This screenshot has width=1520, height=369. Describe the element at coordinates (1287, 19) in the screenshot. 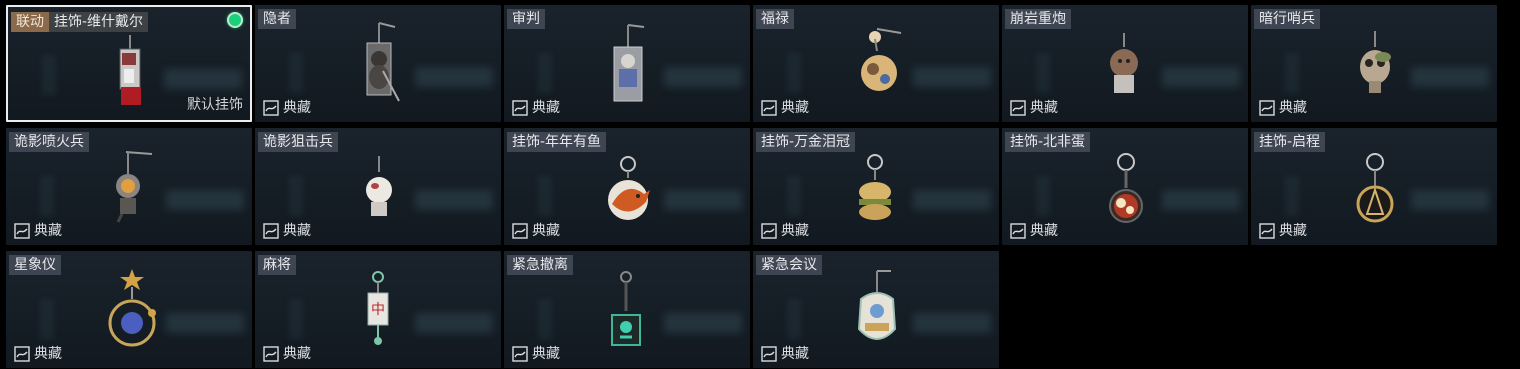

I see `card-title: 暗行哨兵` at that location.